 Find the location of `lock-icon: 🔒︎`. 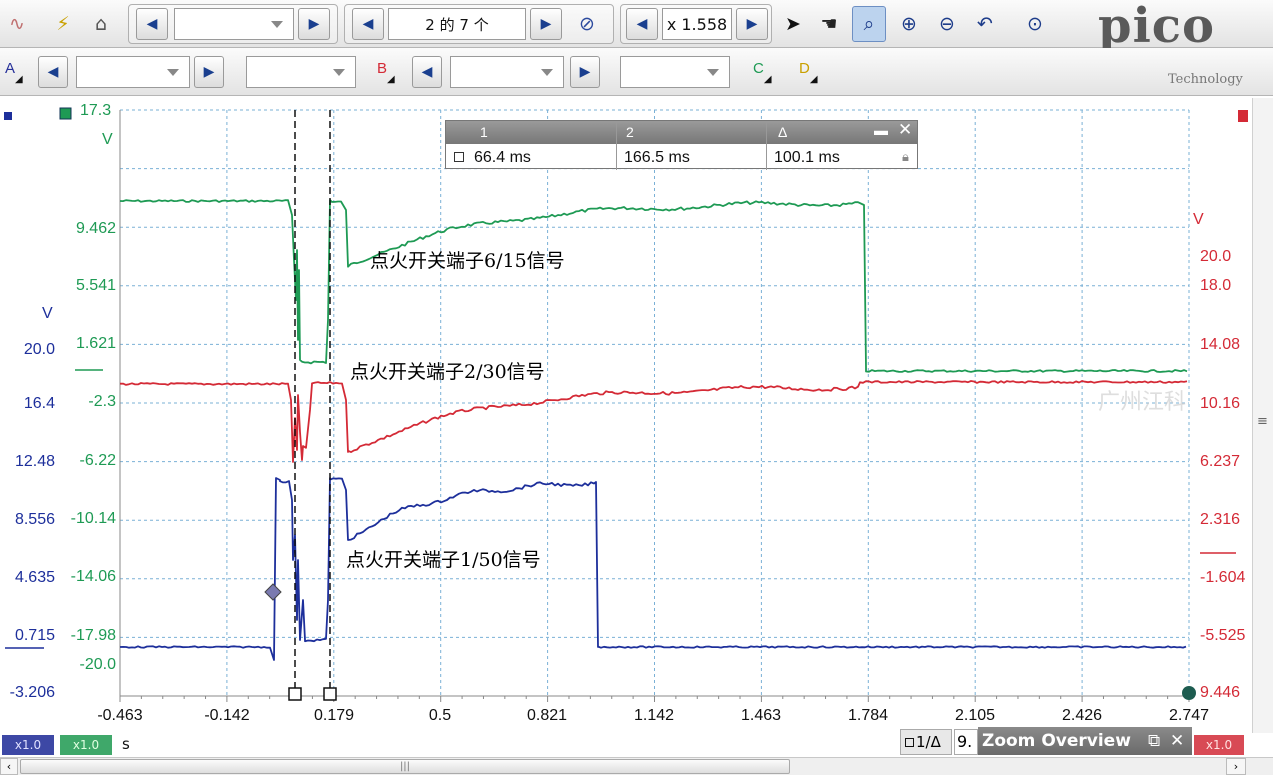

lock-icon: 🔒︎ is located at coordinates (905, 157).